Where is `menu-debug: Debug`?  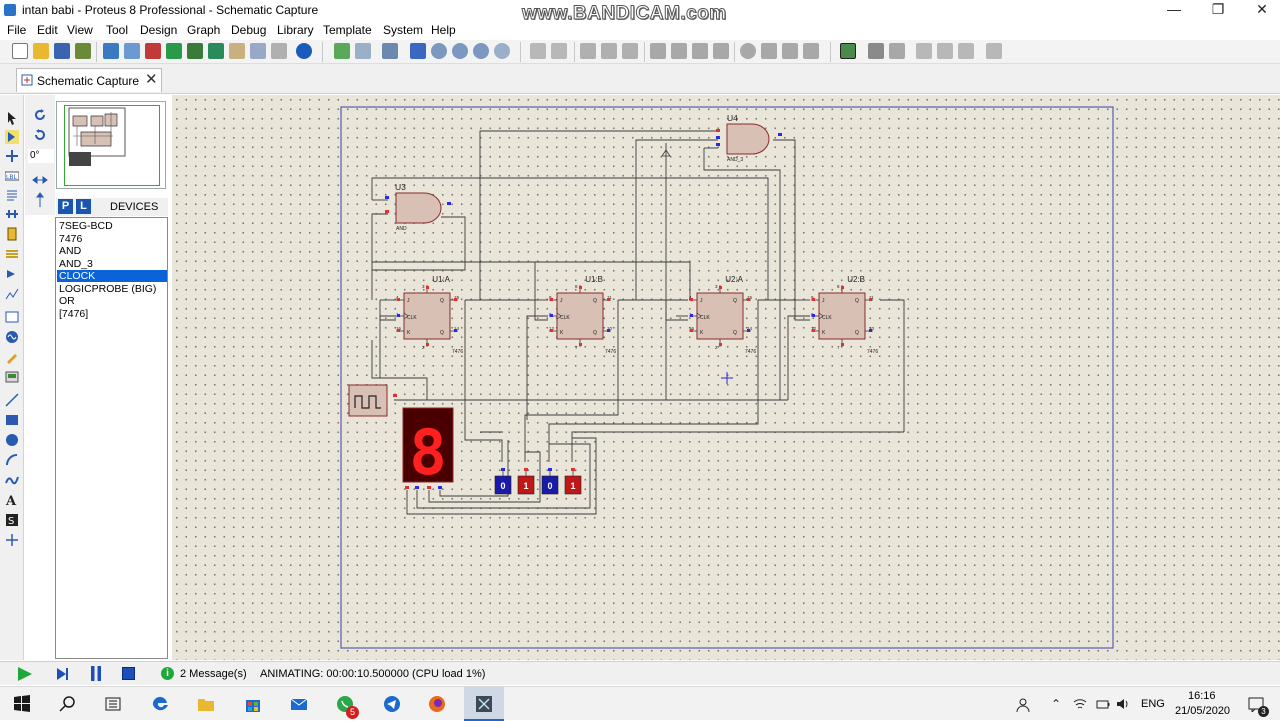
menu-debug: Debug is located at coordinates (248, 30).